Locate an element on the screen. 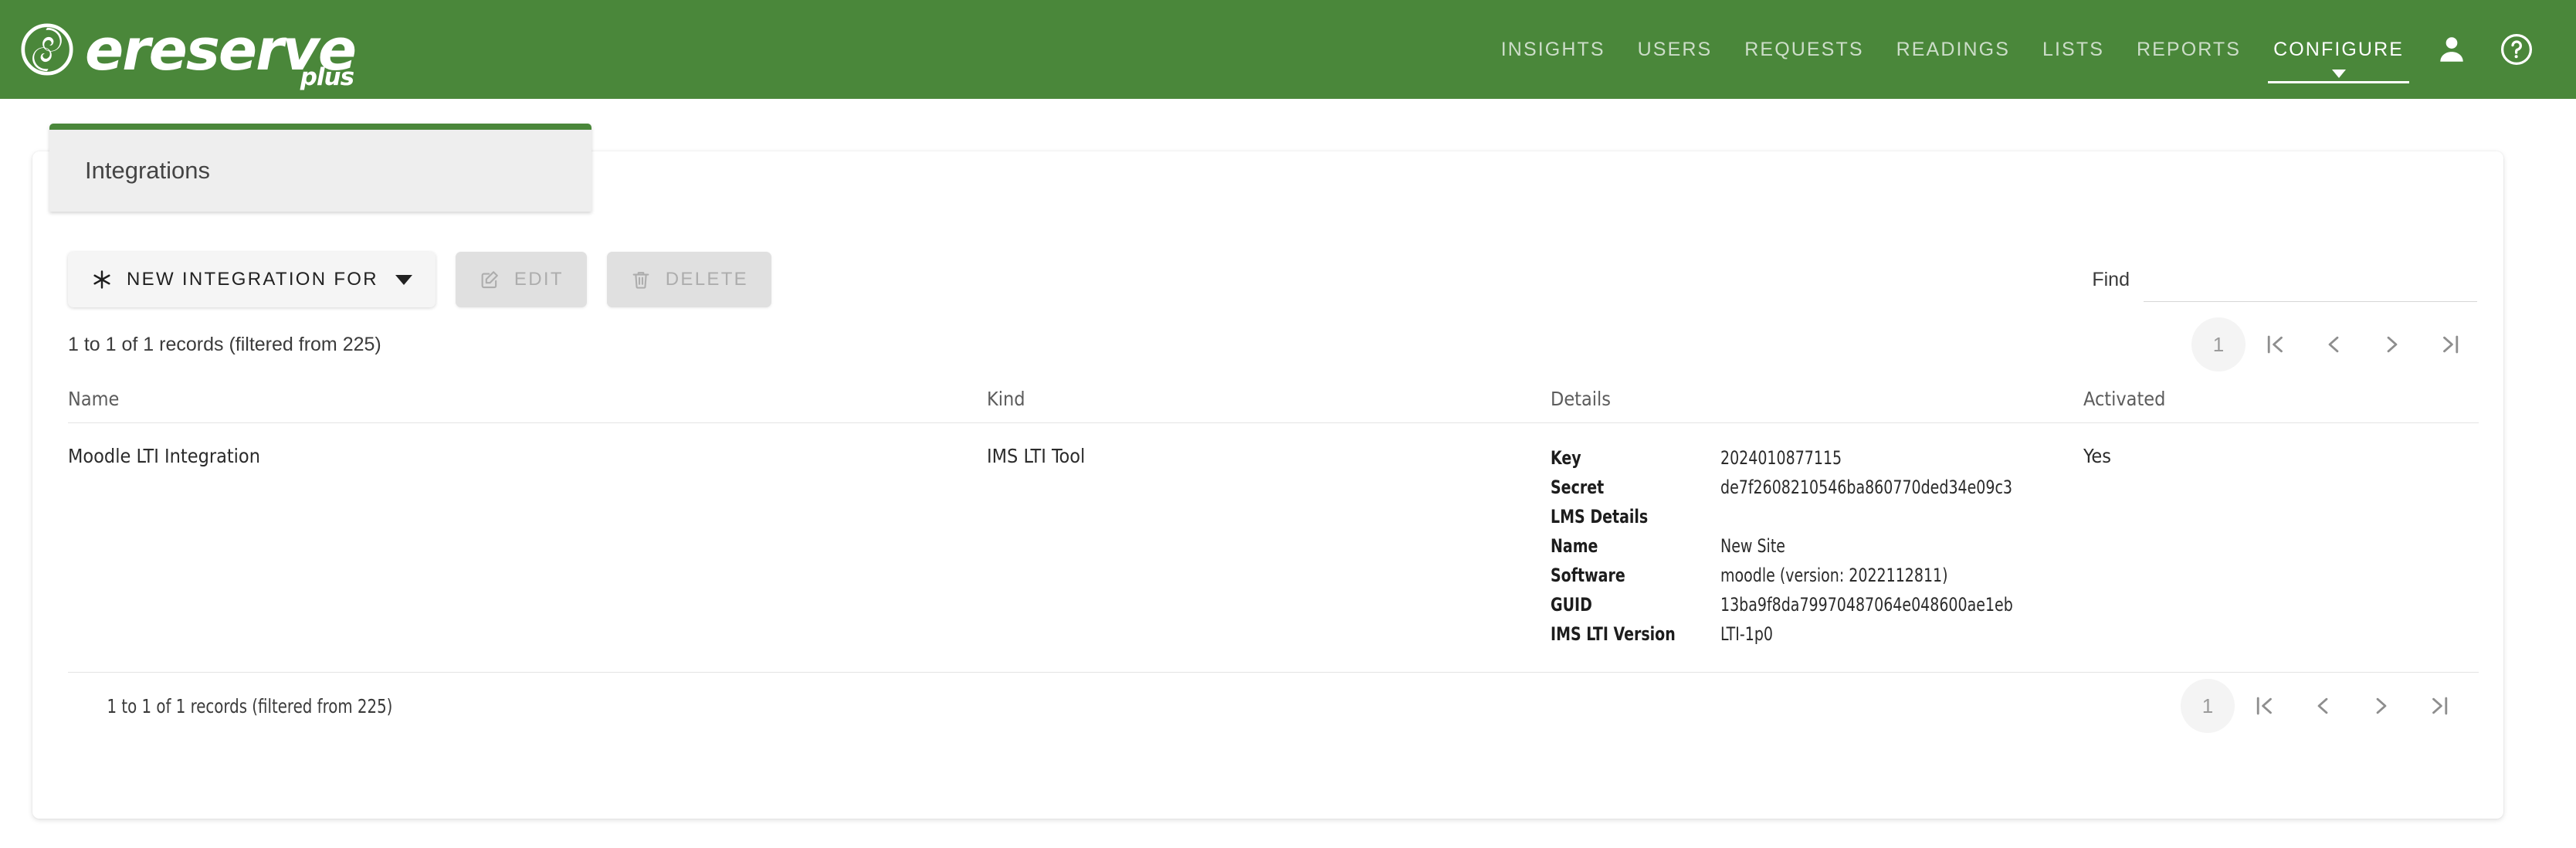 The width and height of the screenshot is (2576, 848). tab-label: Integrations is located at coordinates (147, 170).